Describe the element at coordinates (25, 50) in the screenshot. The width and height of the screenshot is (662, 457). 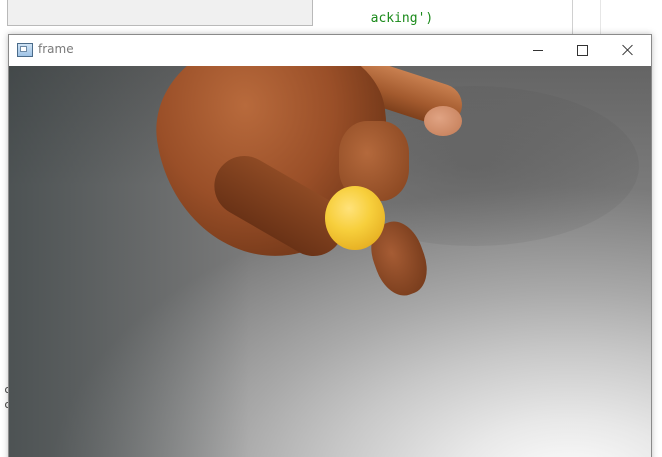
I see `app-window-icon` at that location.